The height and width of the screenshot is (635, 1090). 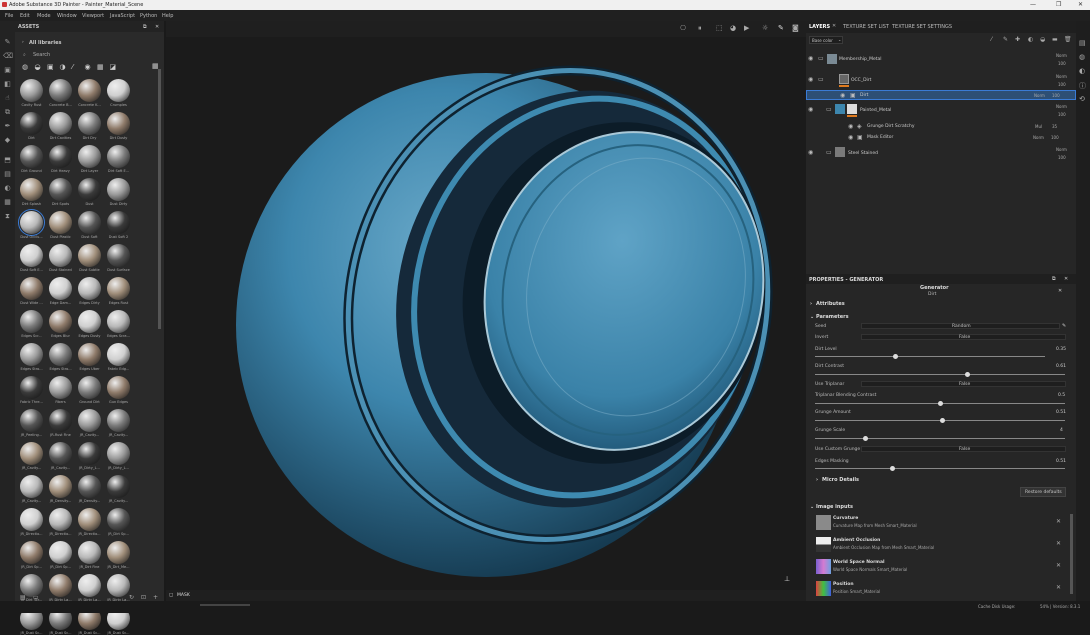 What do you see at coordinates (941, 95) in the screenshot?
I see `layer-row-selected: ◉ ▣ Dirt Norm 100` at bounding box center [941, 95].